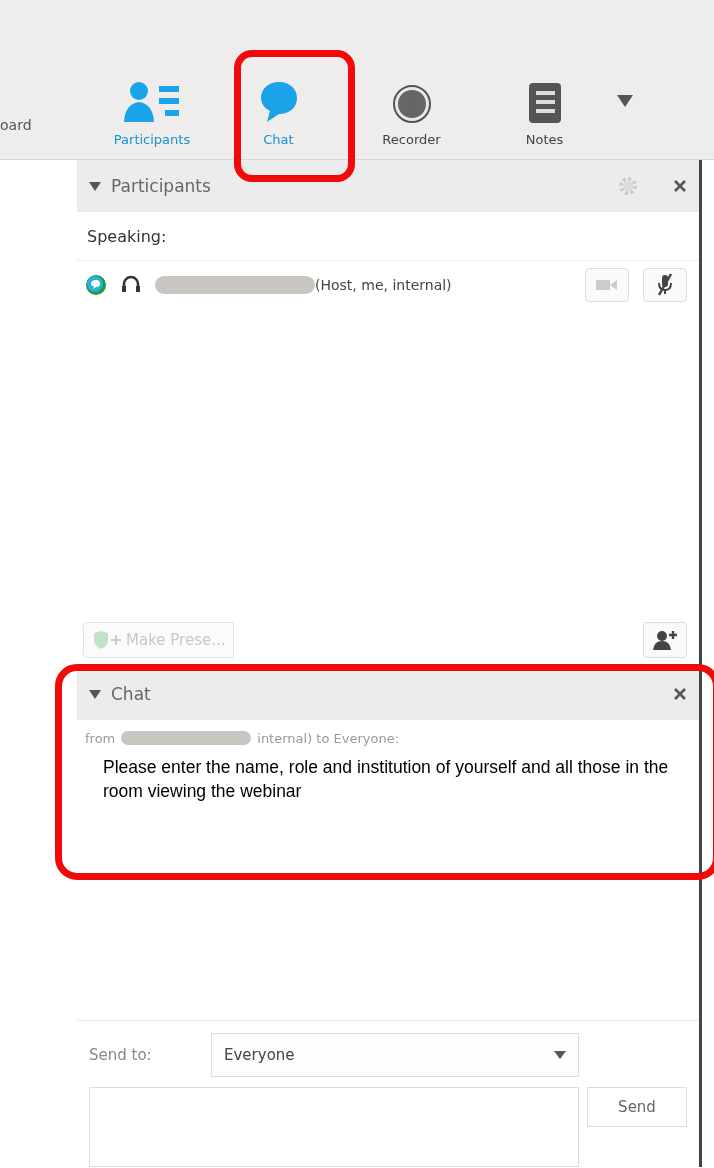 The height and width of the screenshot is (1168, 714). I want to click on toolbar-tab: Recorder, so click(411, 107).